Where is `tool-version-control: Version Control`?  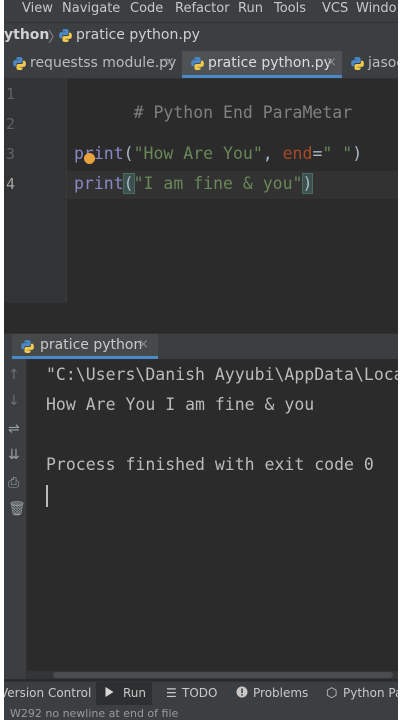 tool-version-control: Version Control is located at coordinates (48, 694).